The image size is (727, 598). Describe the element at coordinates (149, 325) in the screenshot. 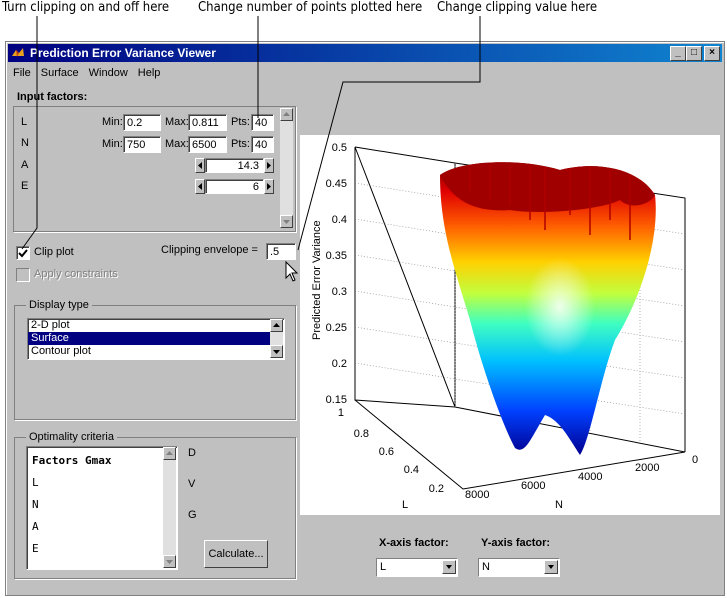

I see `display-option-2d: 2-D plot` at that location.